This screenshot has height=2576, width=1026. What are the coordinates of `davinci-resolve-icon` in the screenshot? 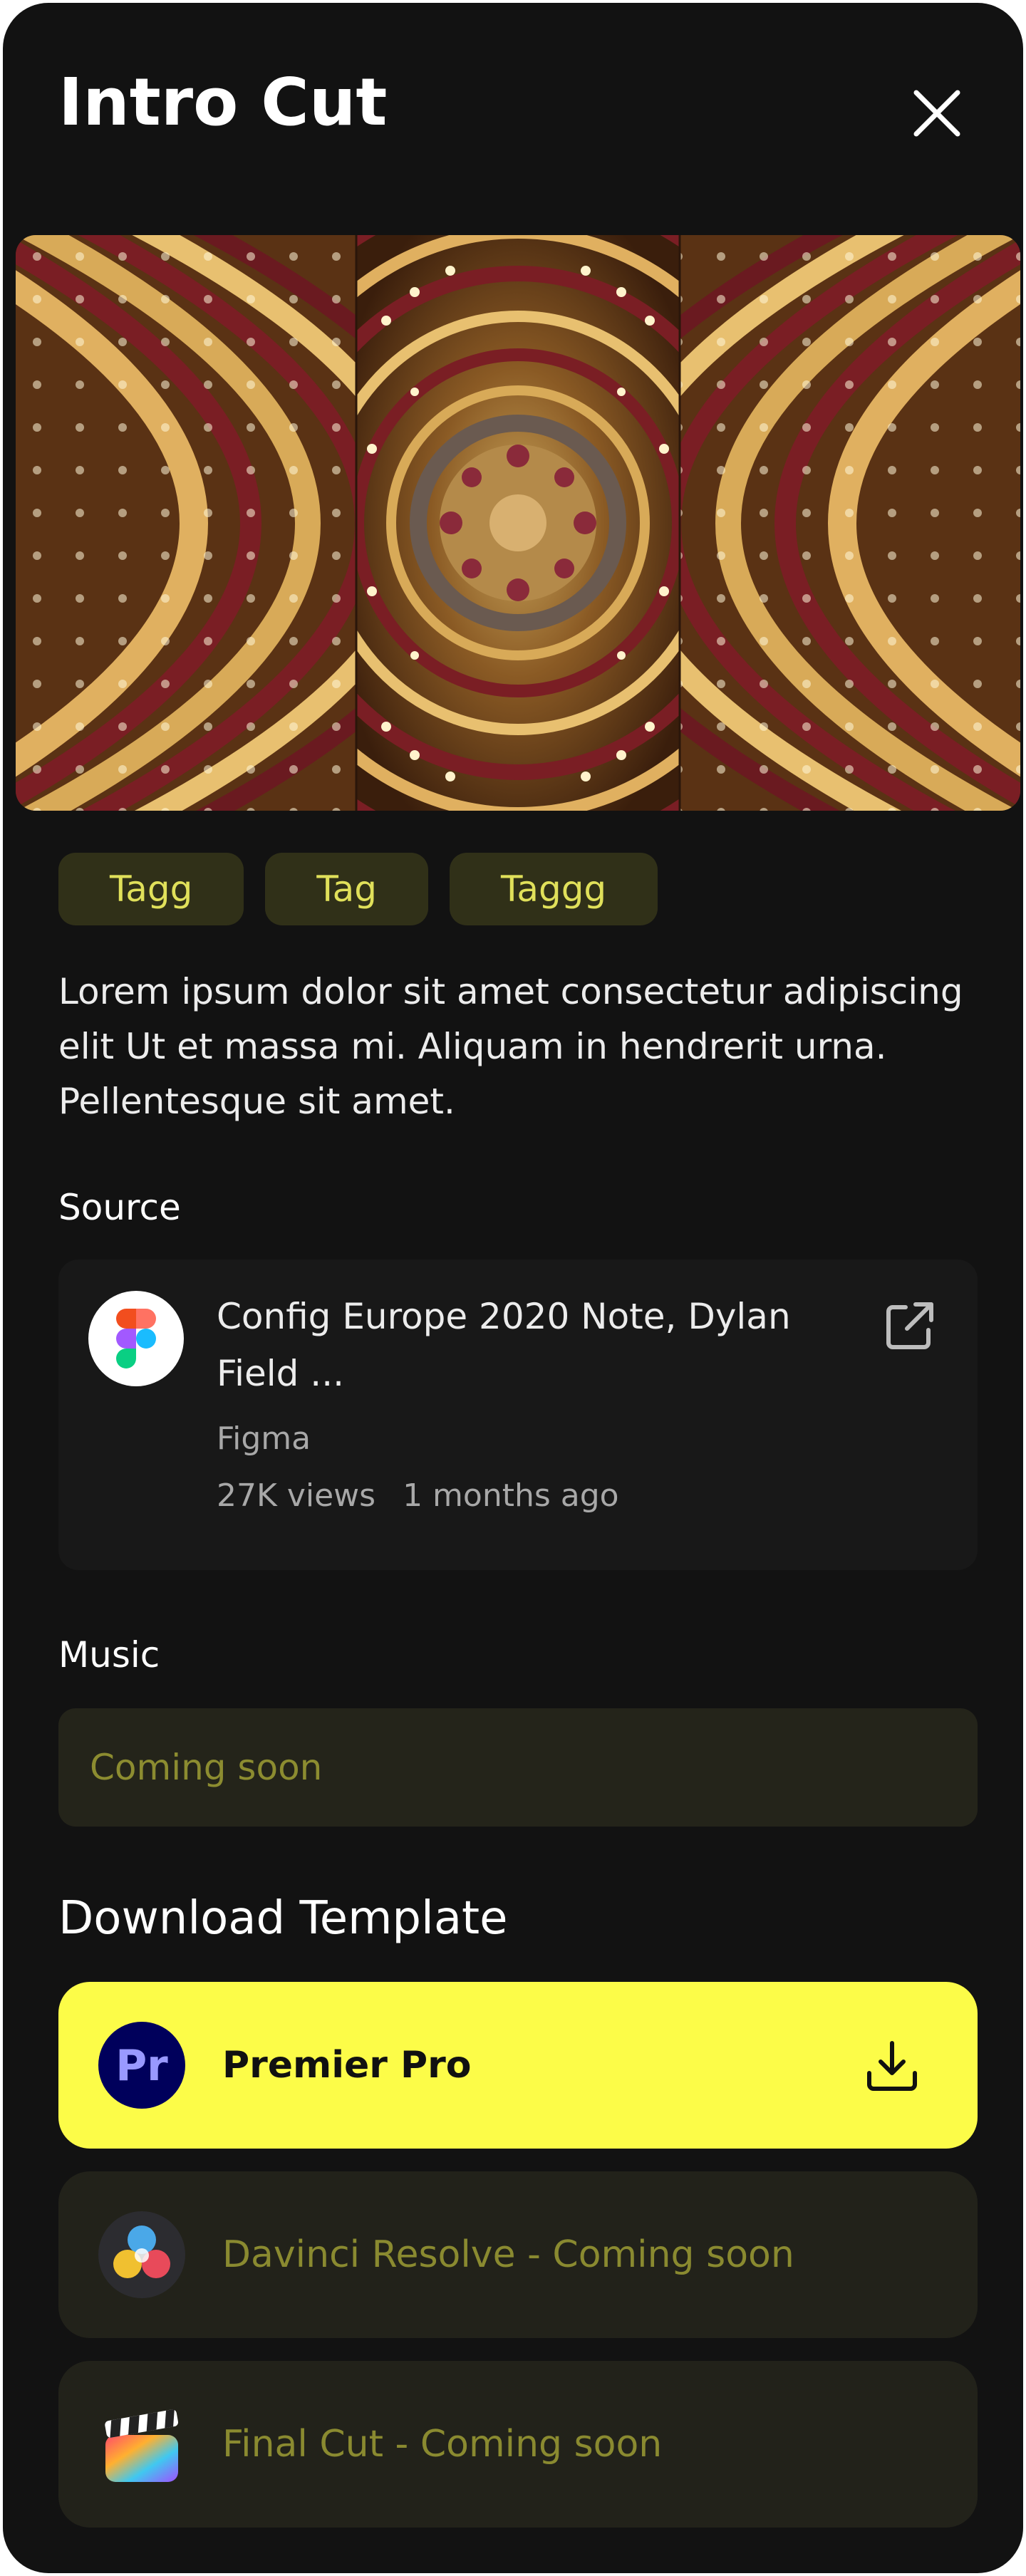 It's located at (141, 2254).